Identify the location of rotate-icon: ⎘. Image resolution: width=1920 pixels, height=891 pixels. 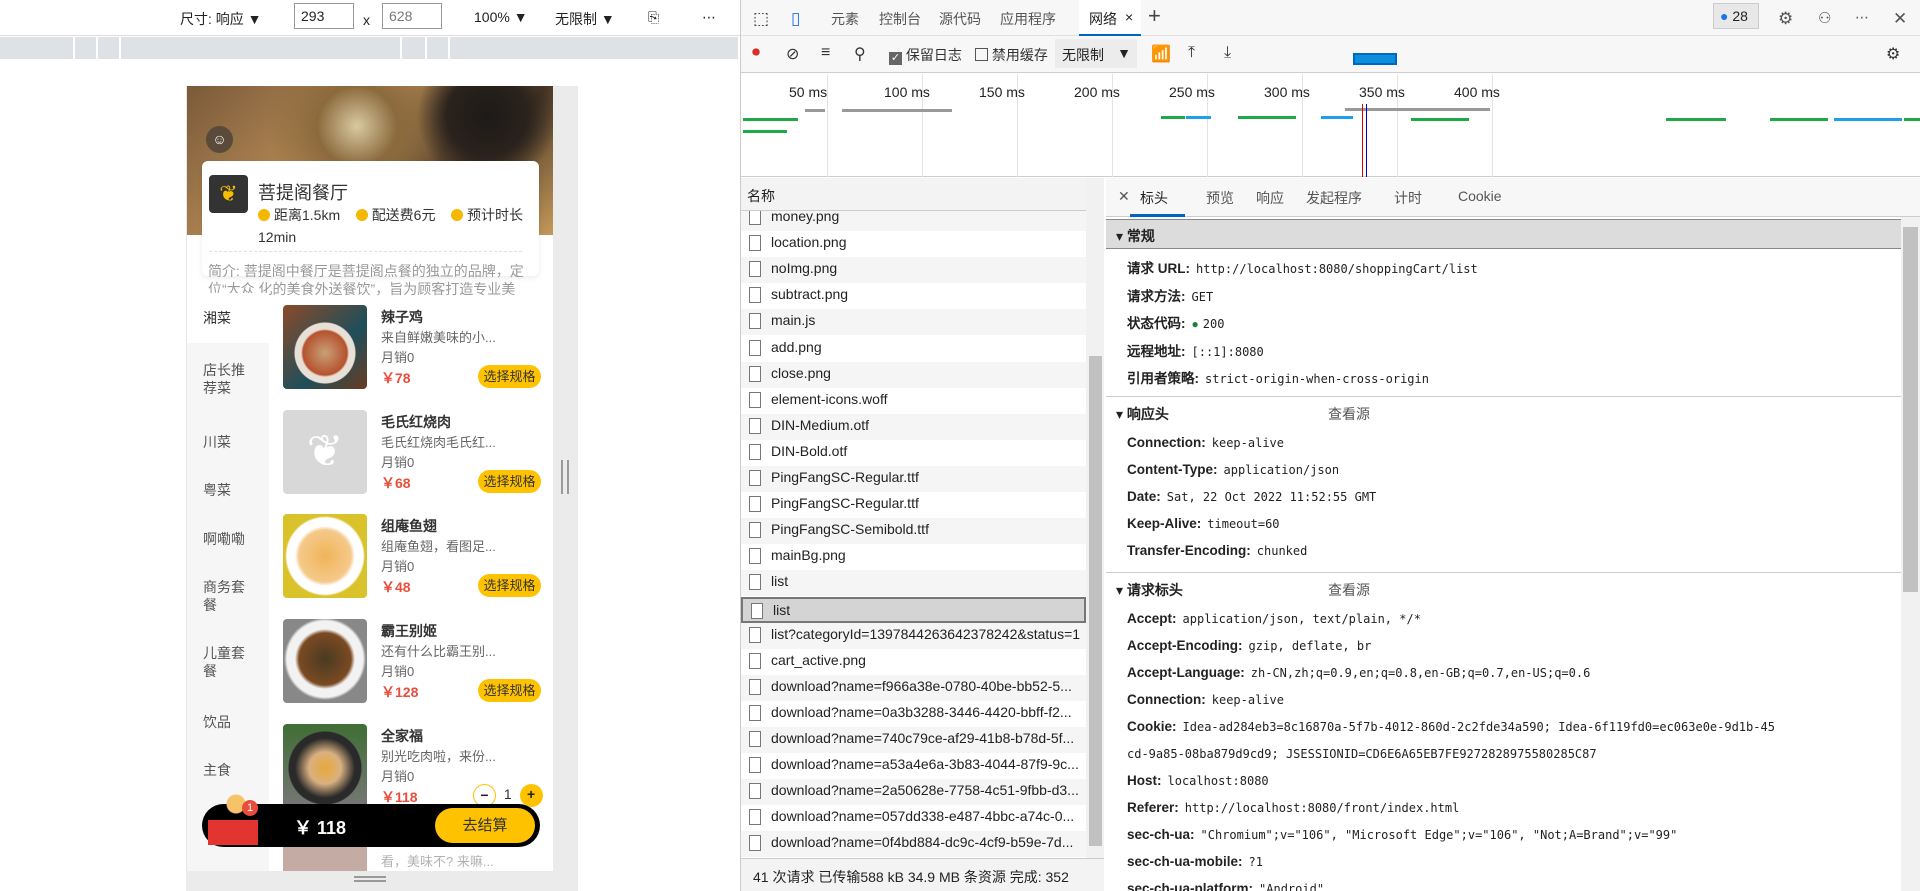
(653, 17).